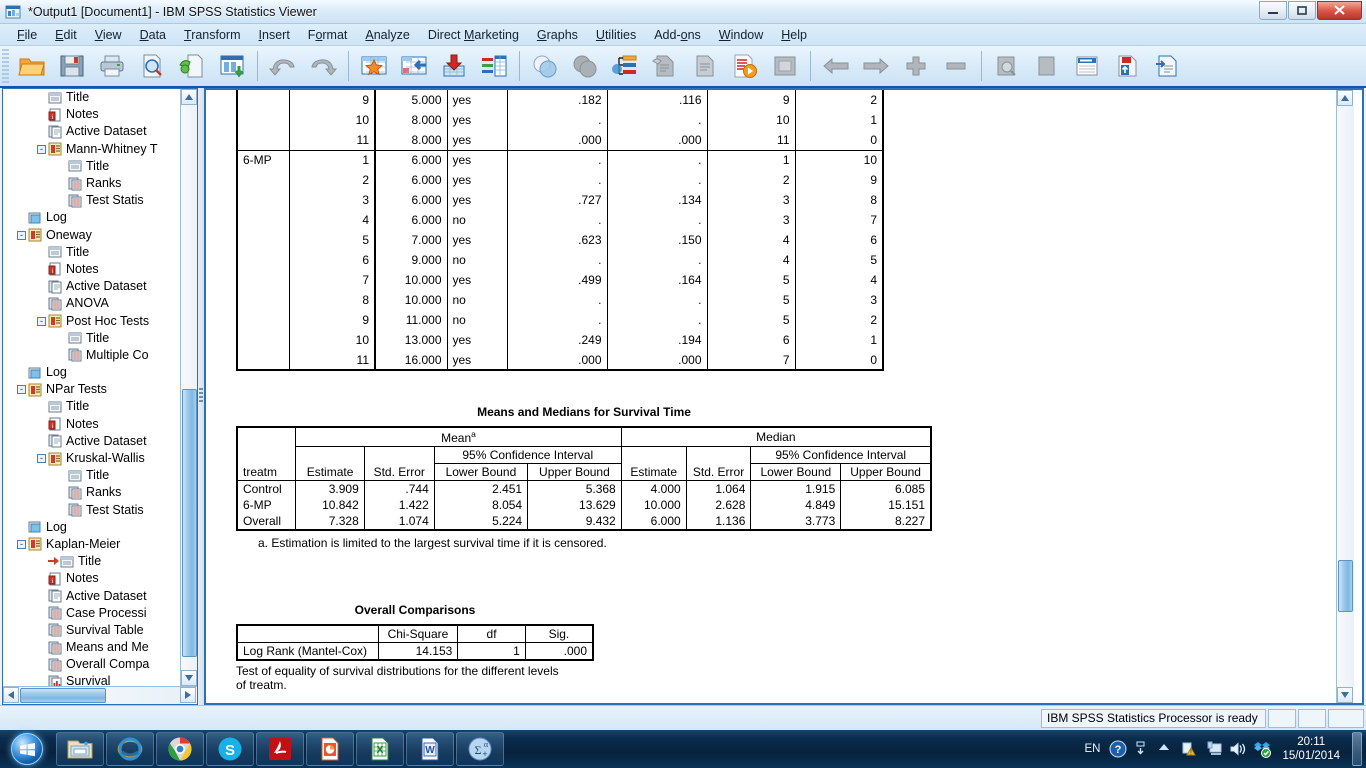 The image size is (1366, 768). I want to click on outline-item-overall-compa: Overall Compa, so click(92, 664).